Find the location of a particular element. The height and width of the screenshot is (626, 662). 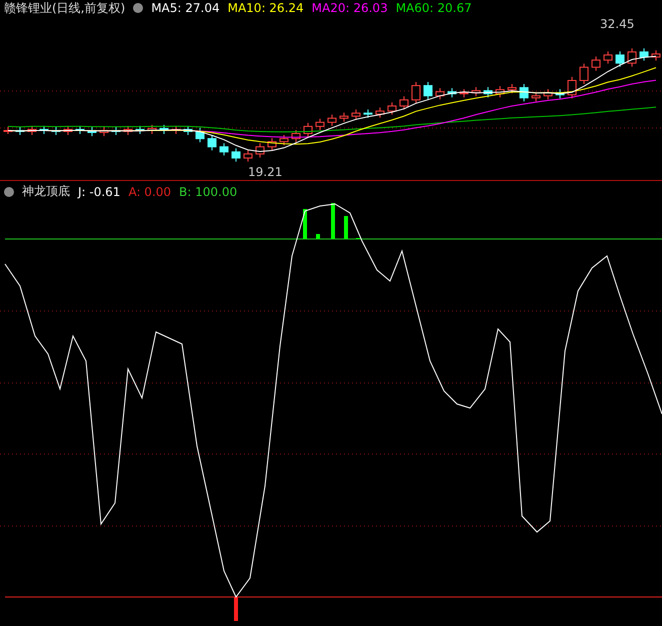

chart-title: 赣锋锂业(日线,前复权) is located at coordinates (65, 8).